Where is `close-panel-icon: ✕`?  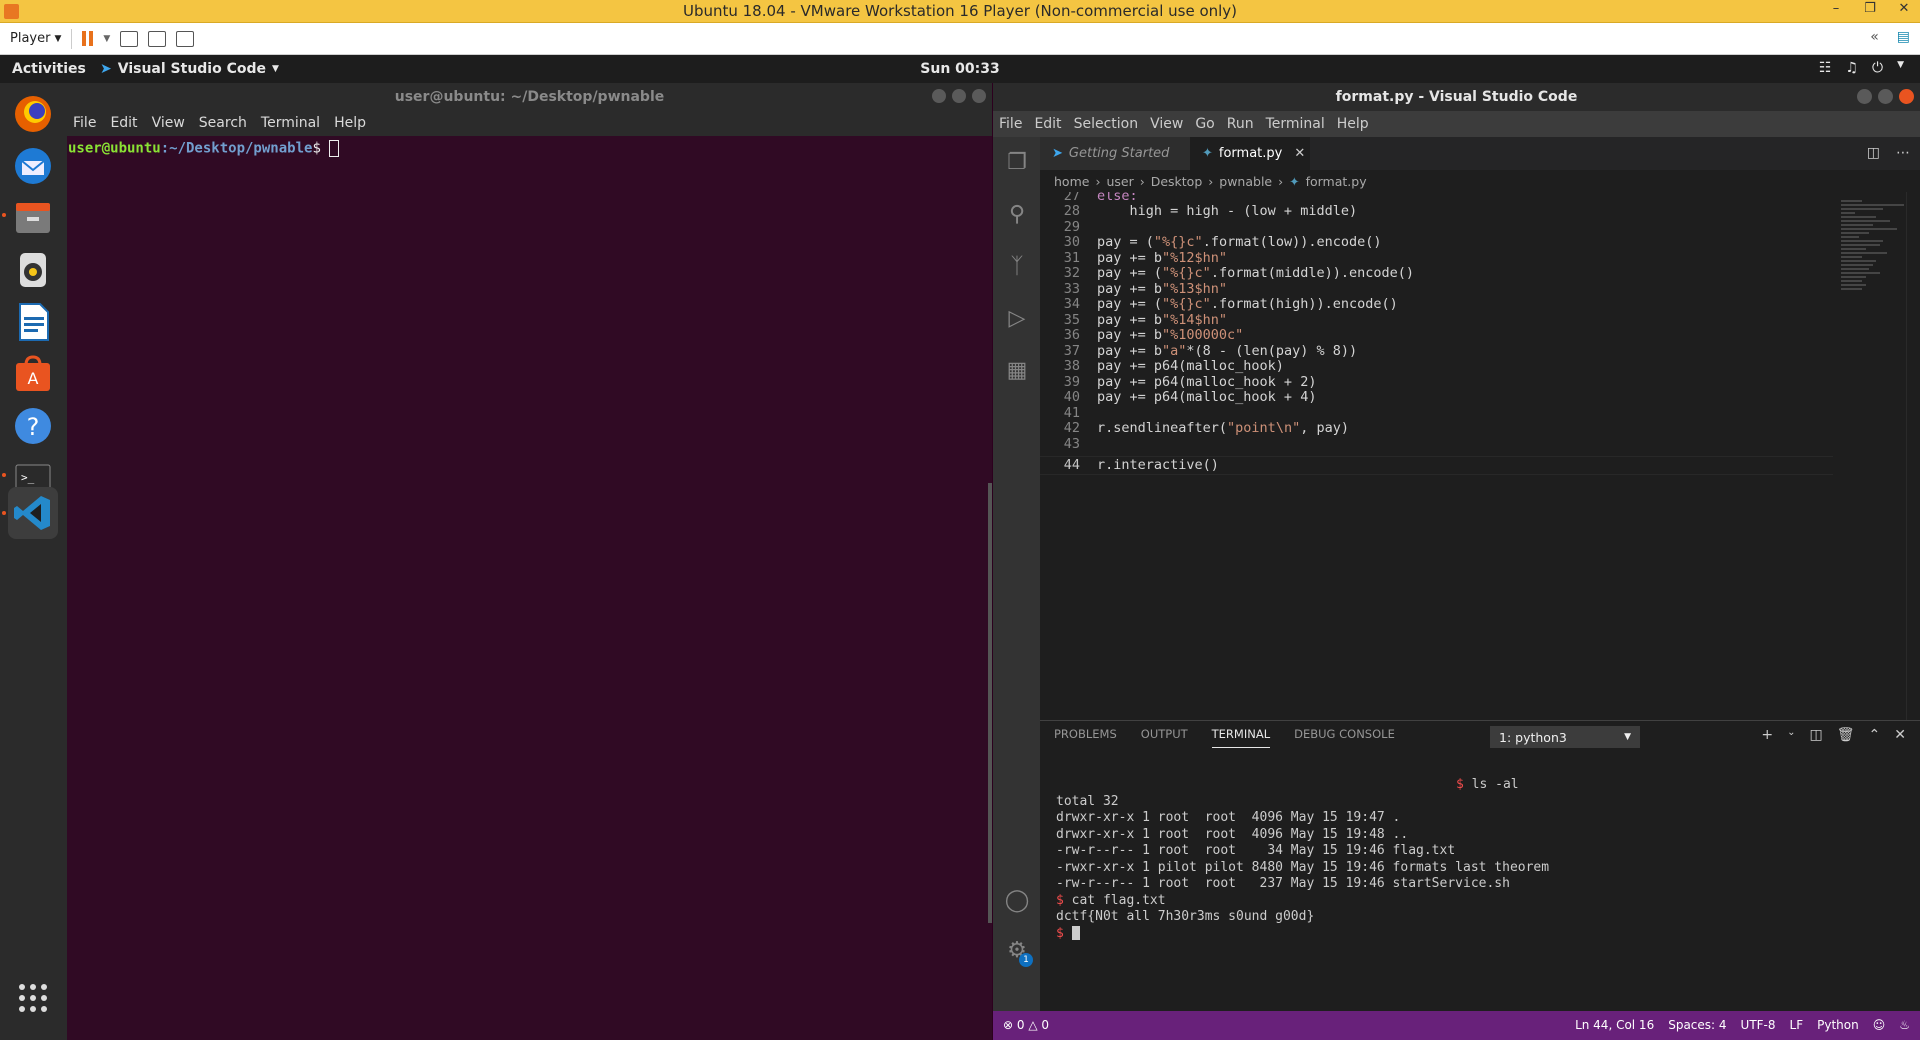
close-panel-icon: ✕ is located at coordinates (1900, 735).